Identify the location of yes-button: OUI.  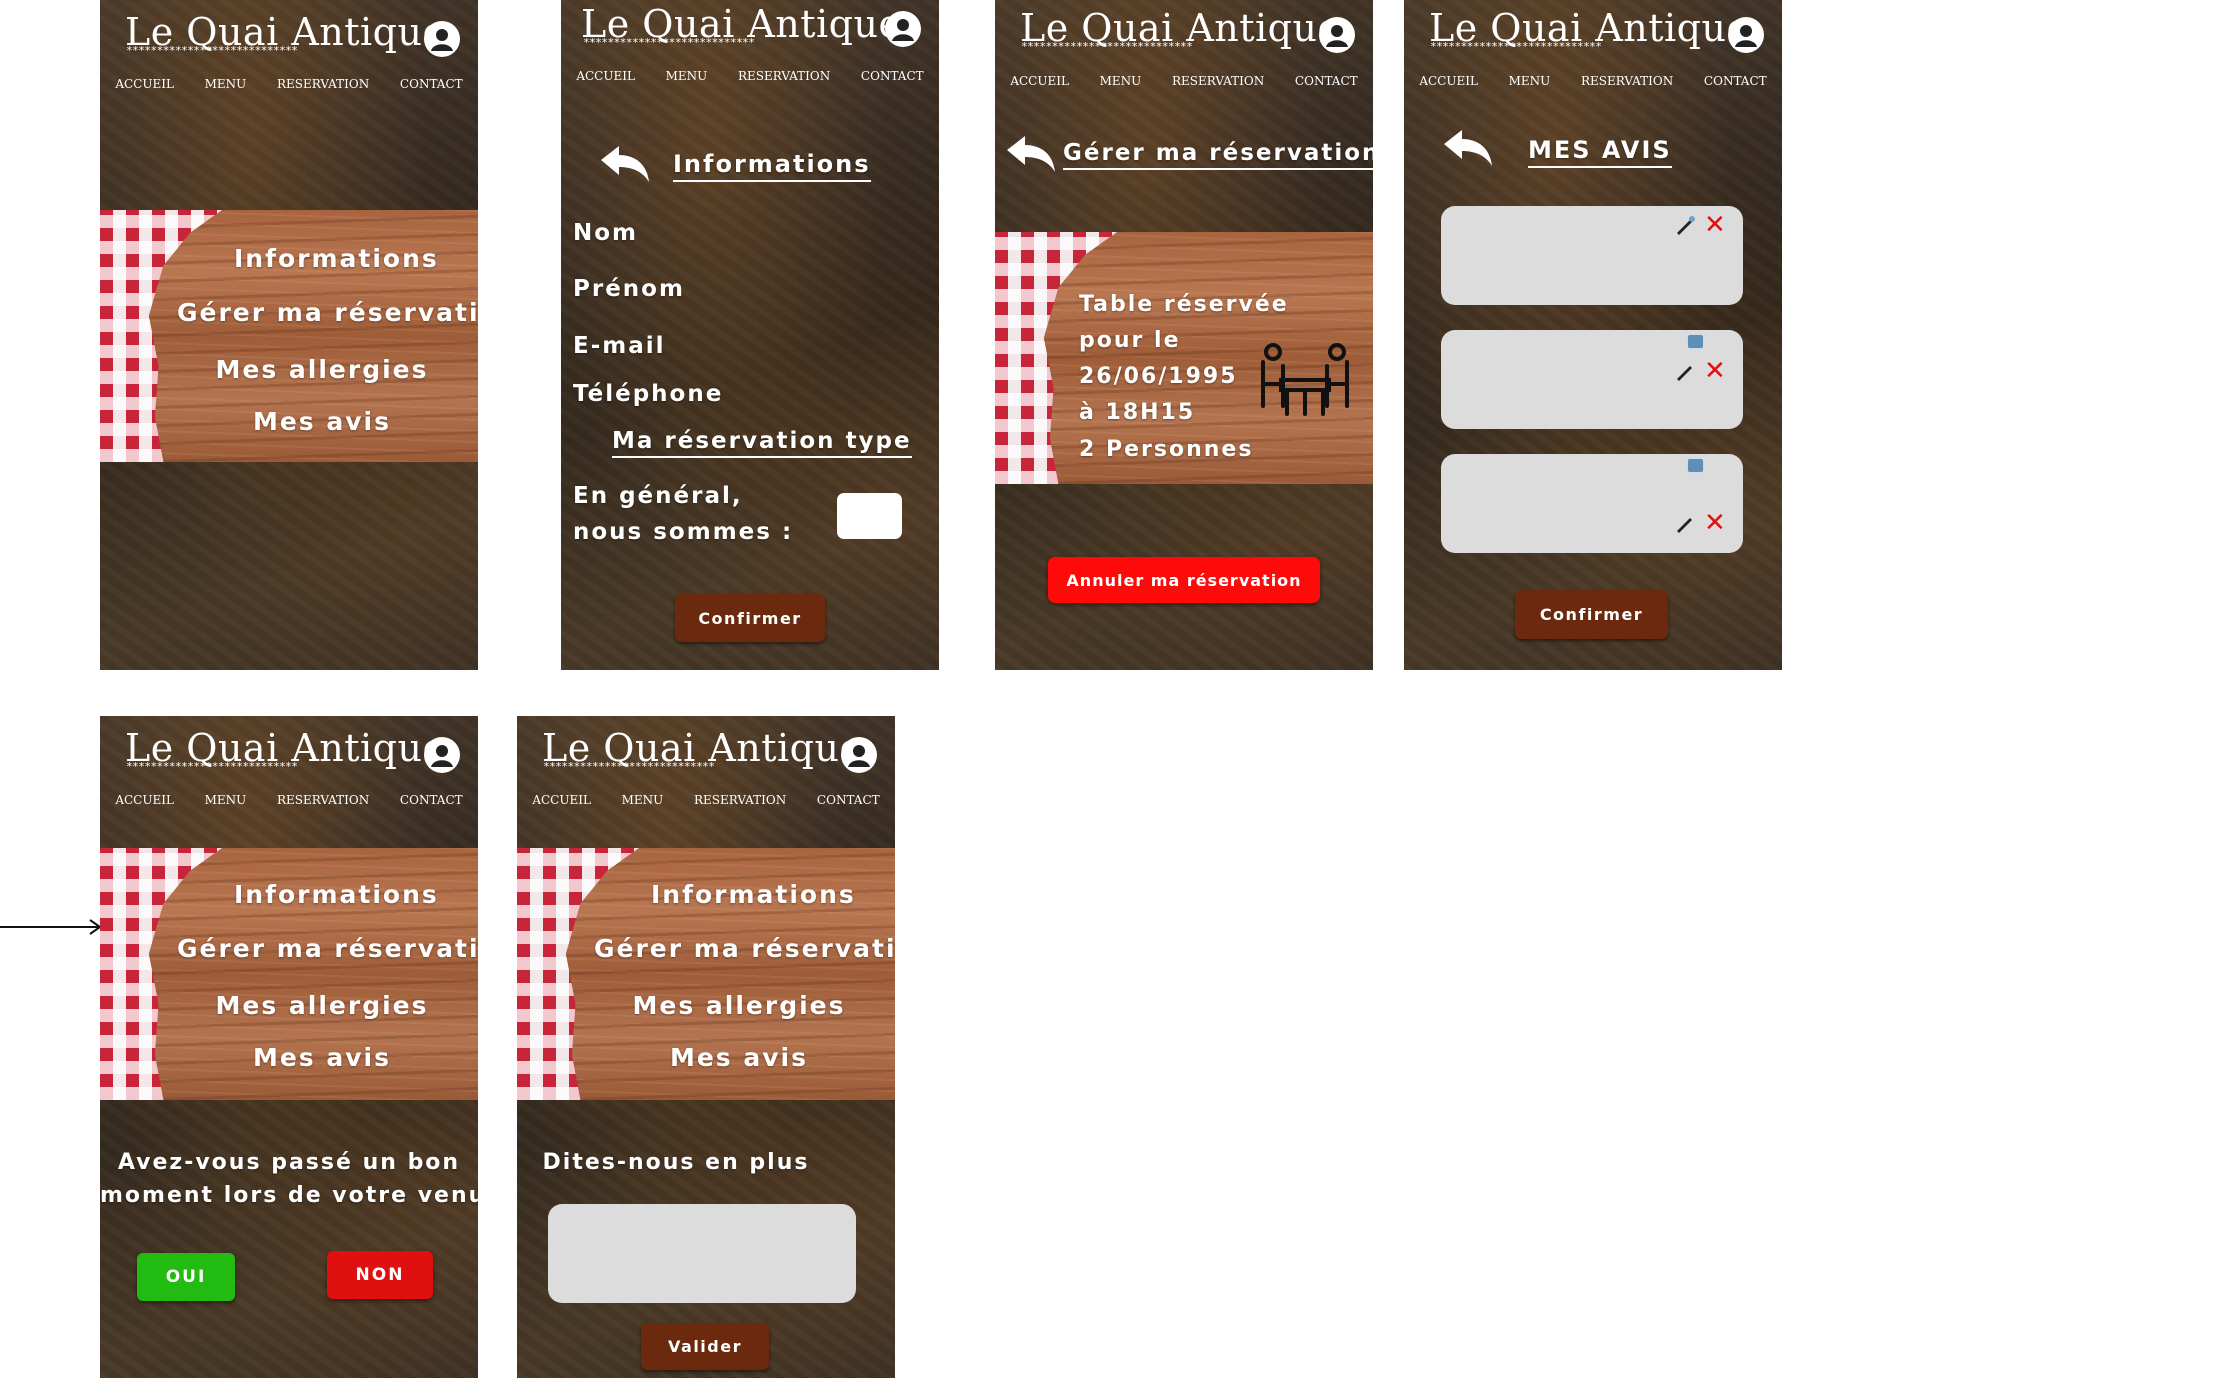
(186, 1277).